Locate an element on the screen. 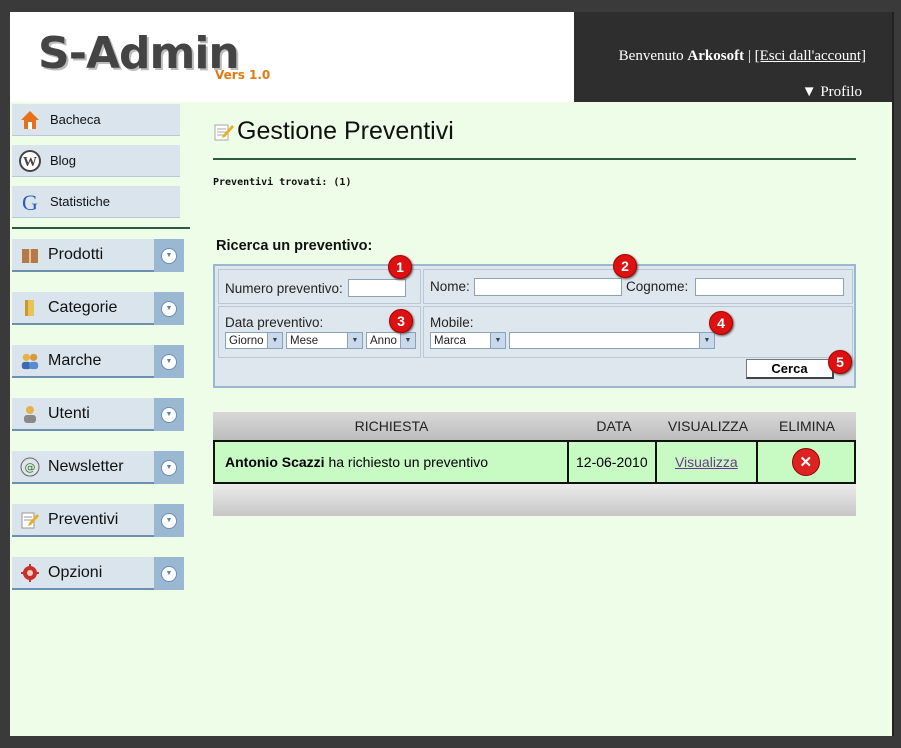  table-header: RICHIESTA DATA VISUALIZZA ELIMINA is located at coordinates (534, 426).